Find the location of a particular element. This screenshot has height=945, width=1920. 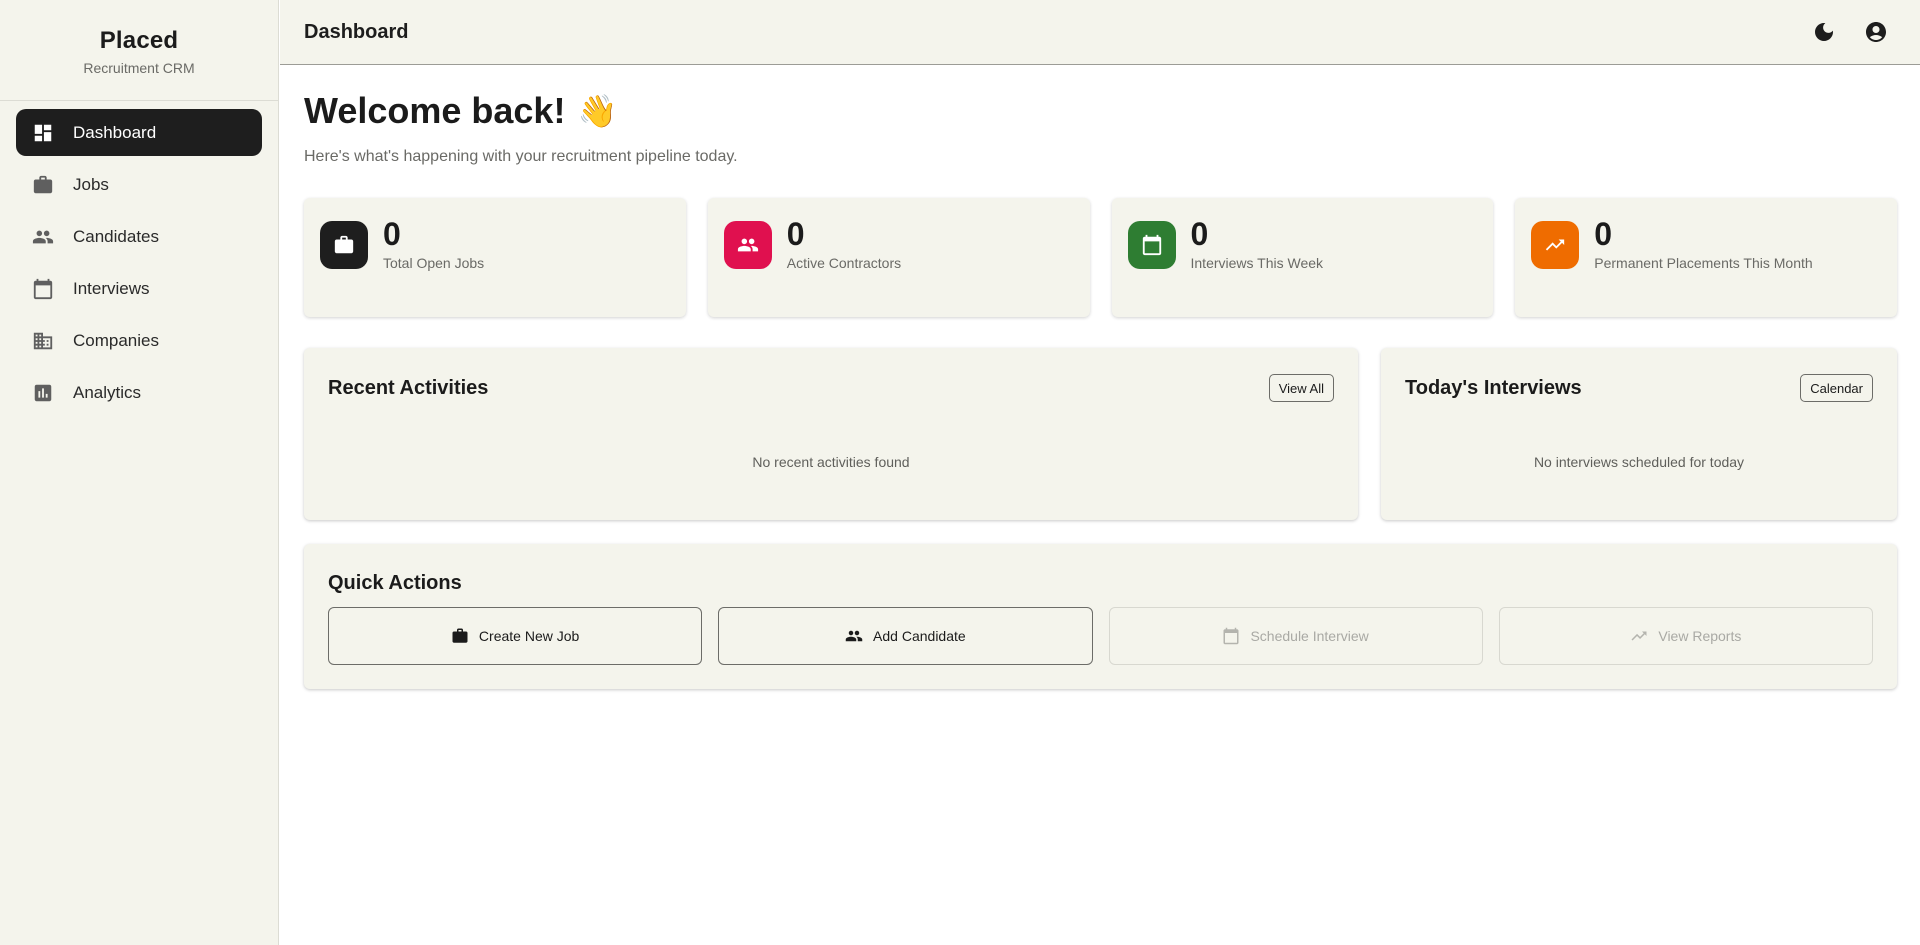

brand: Placed Recruitment CRM is located at coordinates (139, 50).